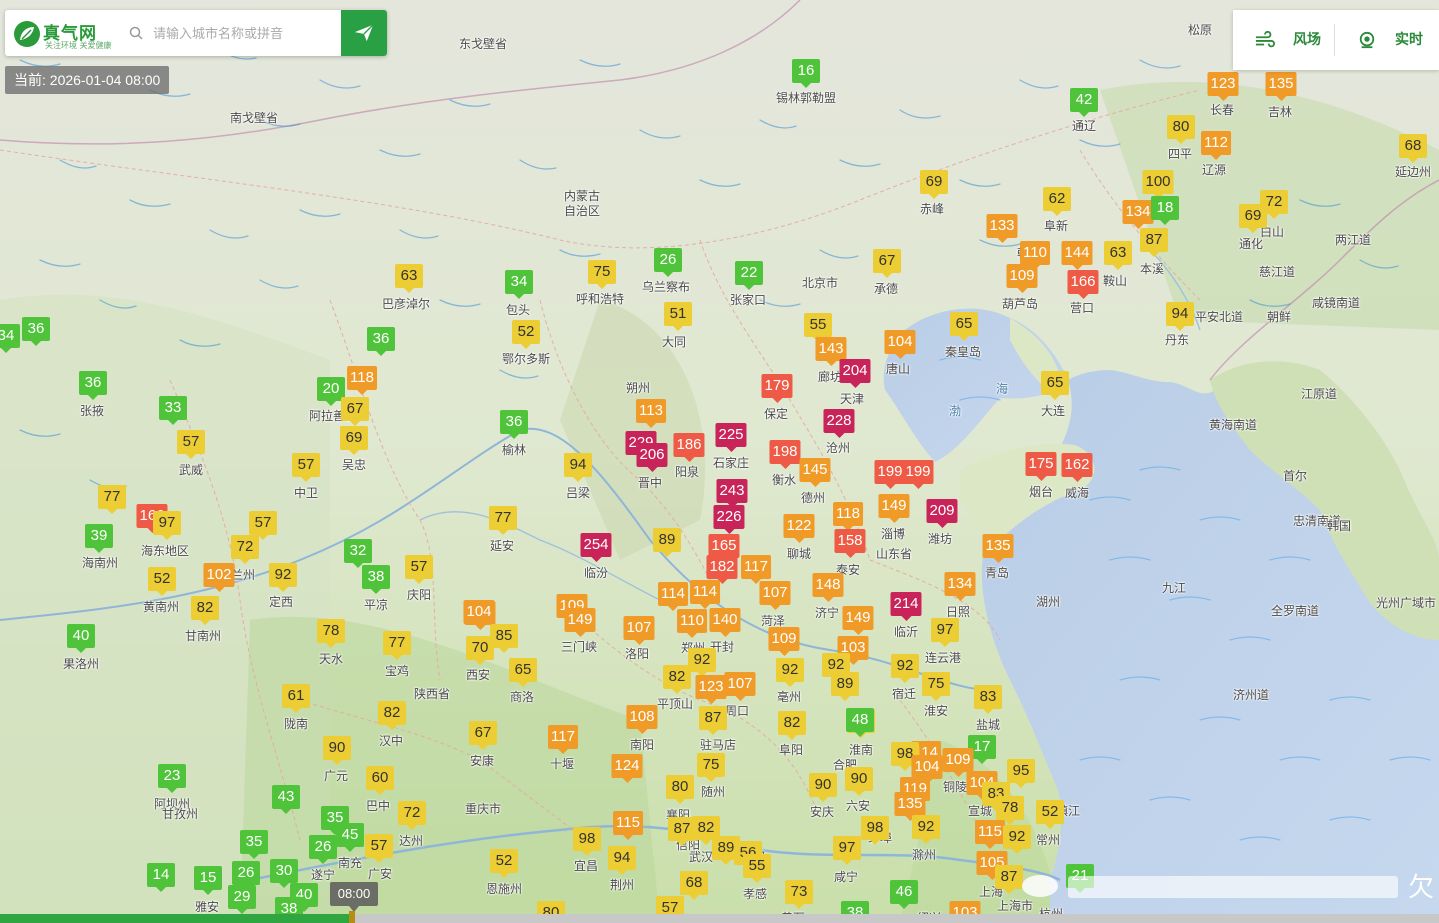  Describe the element at coordinates (1398, 40) in the screenshot. I see `realtime-button: 实时` at that location.